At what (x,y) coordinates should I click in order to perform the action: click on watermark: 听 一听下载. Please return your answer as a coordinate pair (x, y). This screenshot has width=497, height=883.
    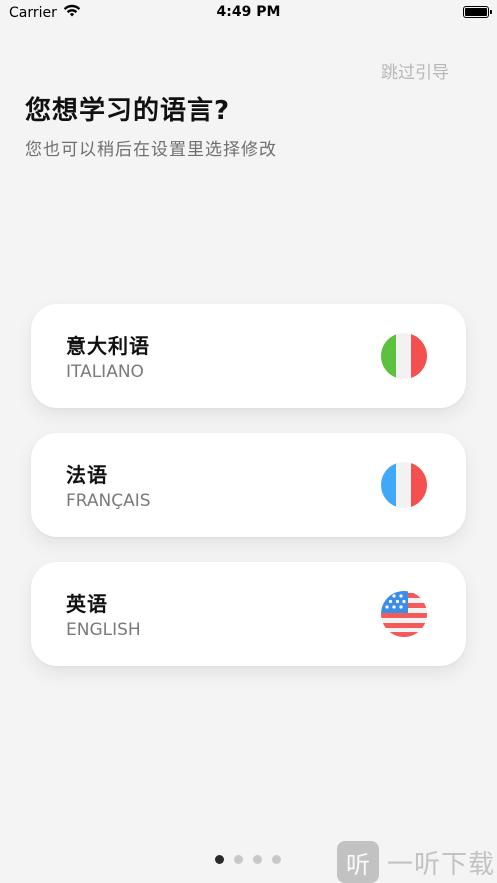
    Looking at the image, I should click on (415, 862).